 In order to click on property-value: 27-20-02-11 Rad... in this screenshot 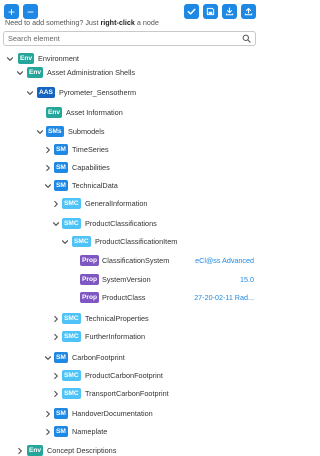, I will do `click(224, 297)`.